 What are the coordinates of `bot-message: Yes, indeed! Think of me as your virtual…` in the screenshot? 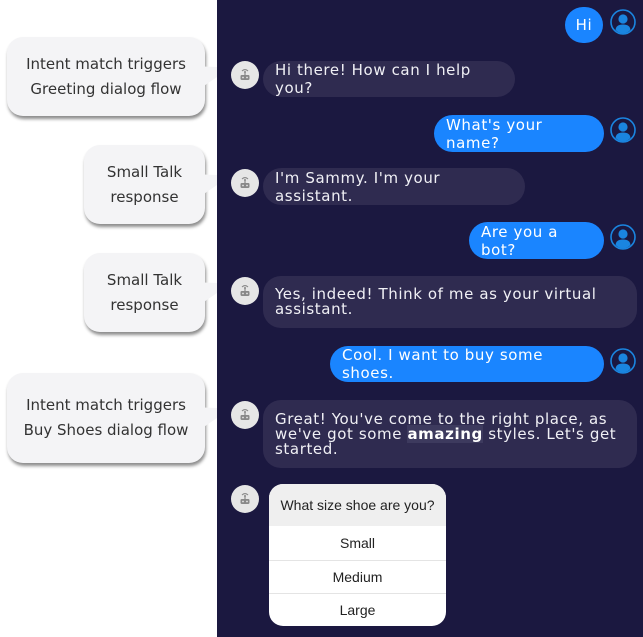 It's located at (450, 302).